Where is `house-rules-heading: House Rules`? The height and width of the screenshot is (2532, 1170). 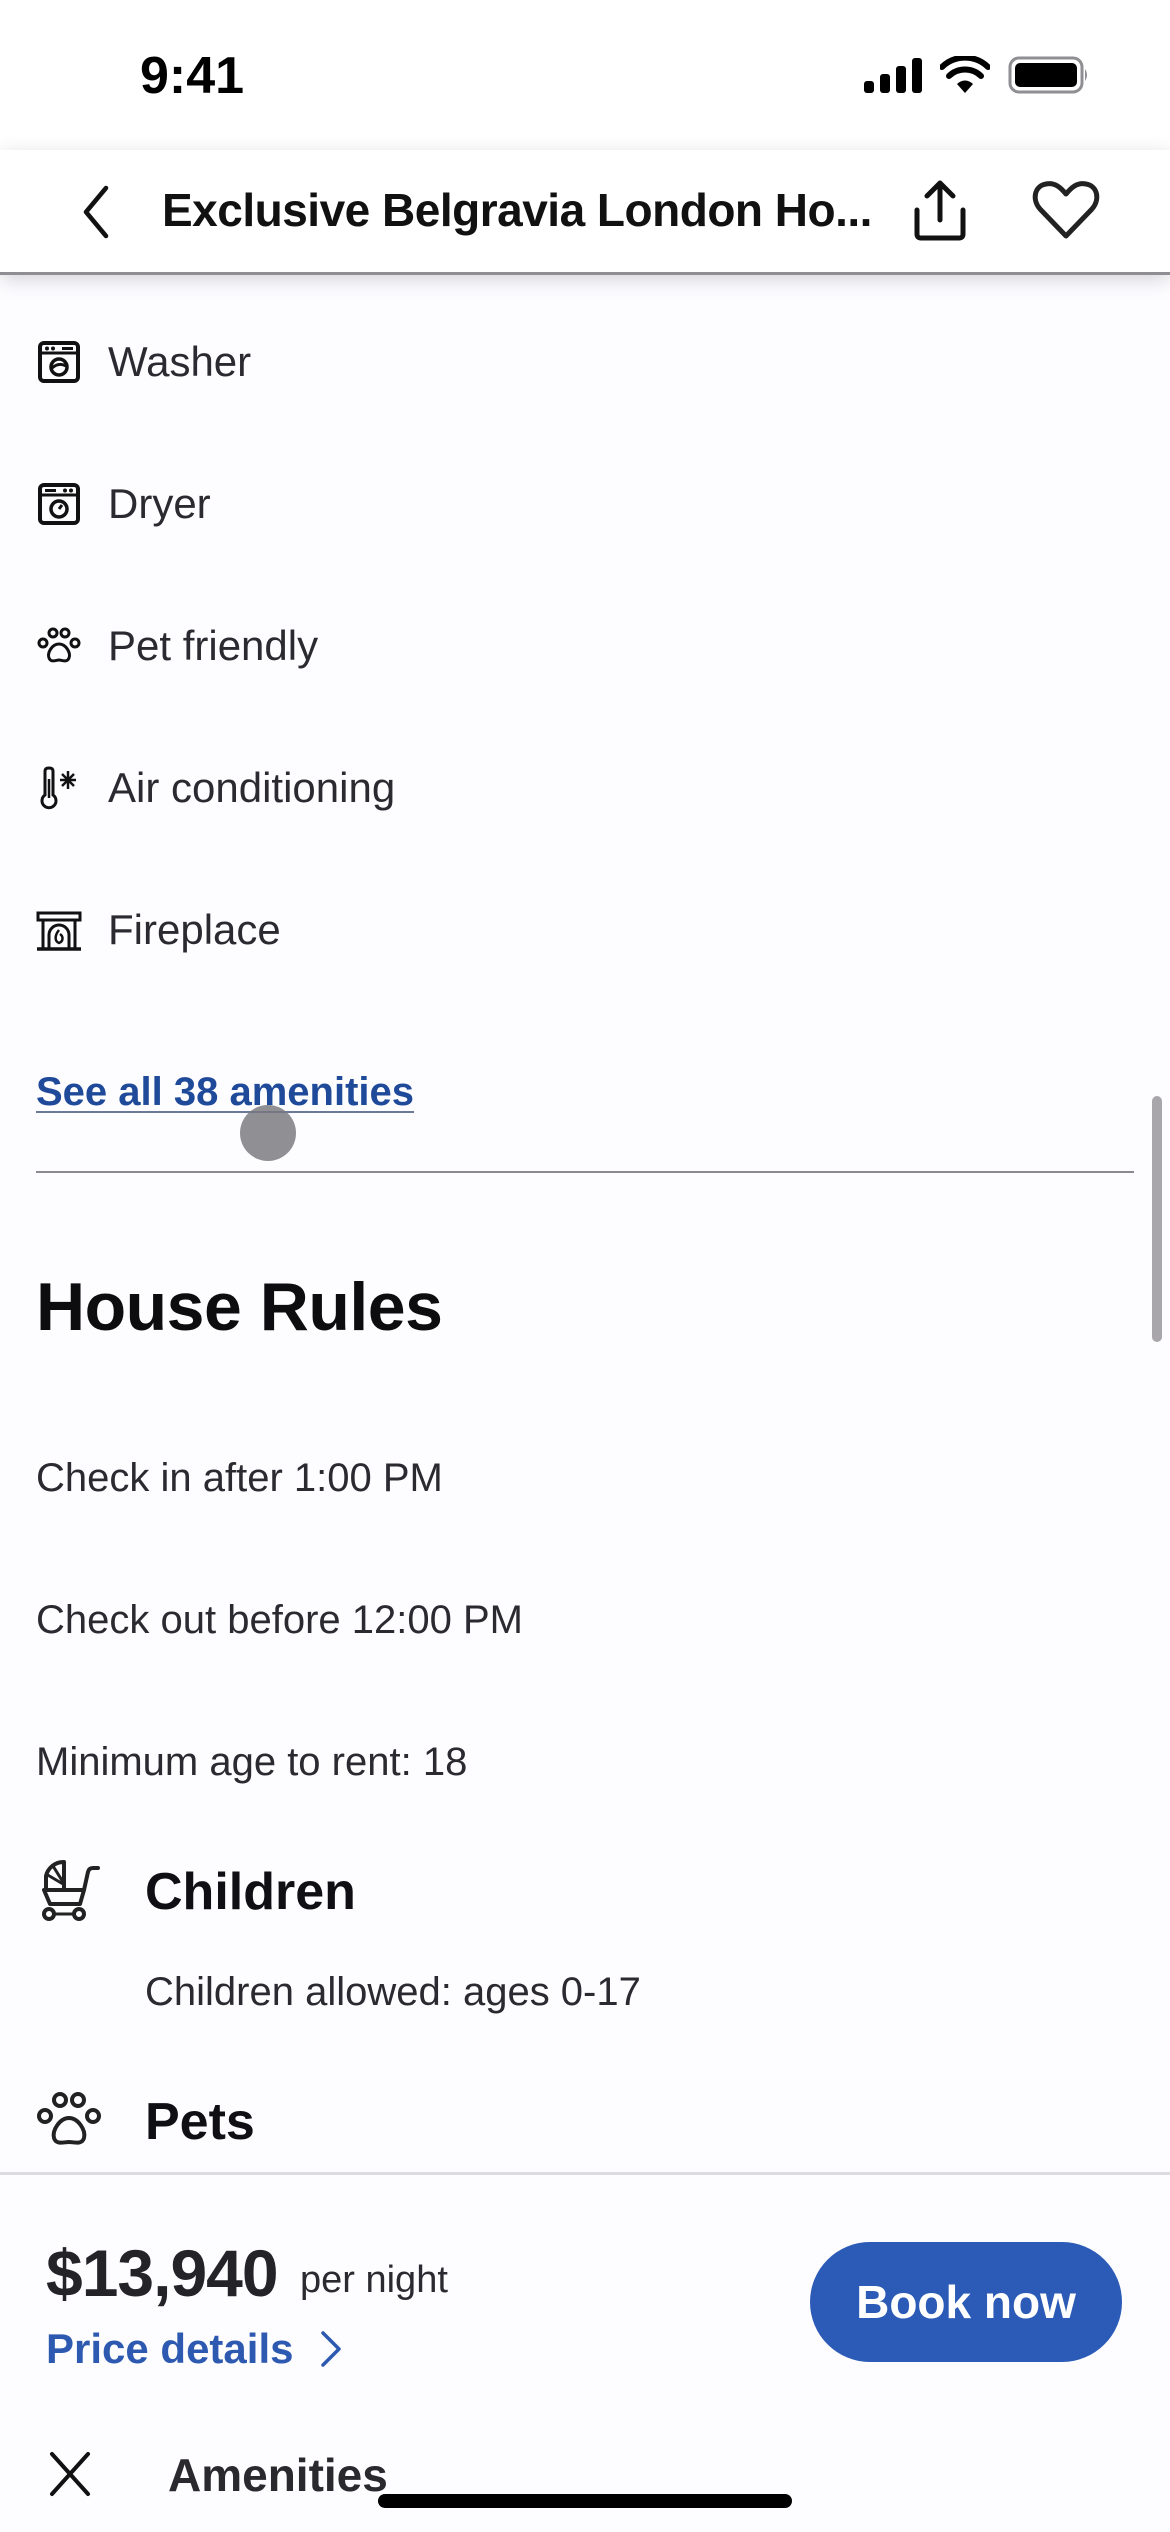
house-rules-heading: House Rules is located at coordinates (239, 1307).